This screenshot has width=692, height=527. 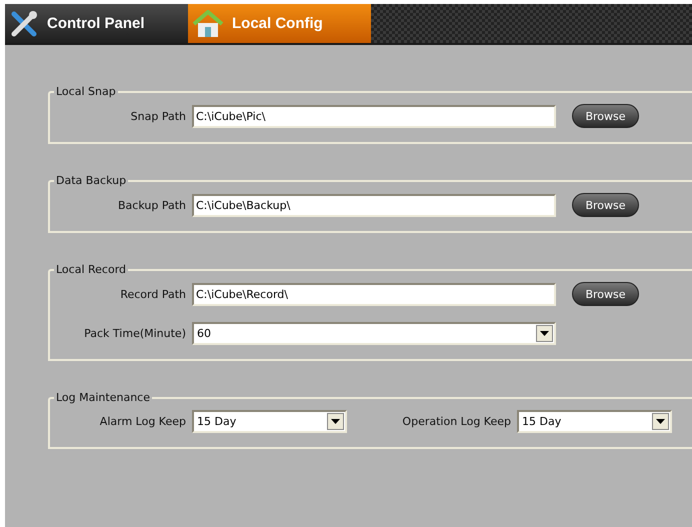 I want to click on path-field: C:\iCube\Pic\, so click(x=374, y=116).